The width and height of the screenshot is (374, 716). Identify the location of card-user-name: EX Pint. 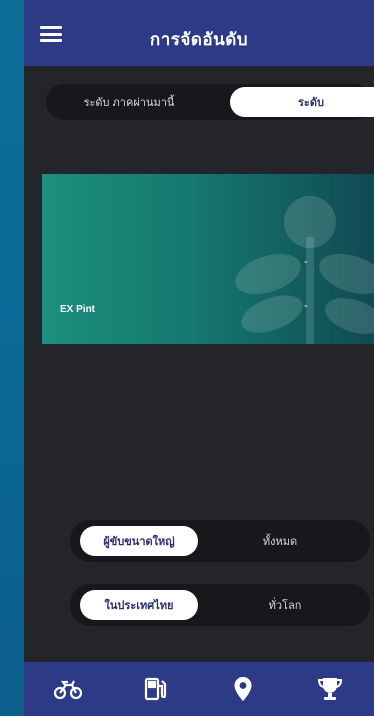
(78, 309).